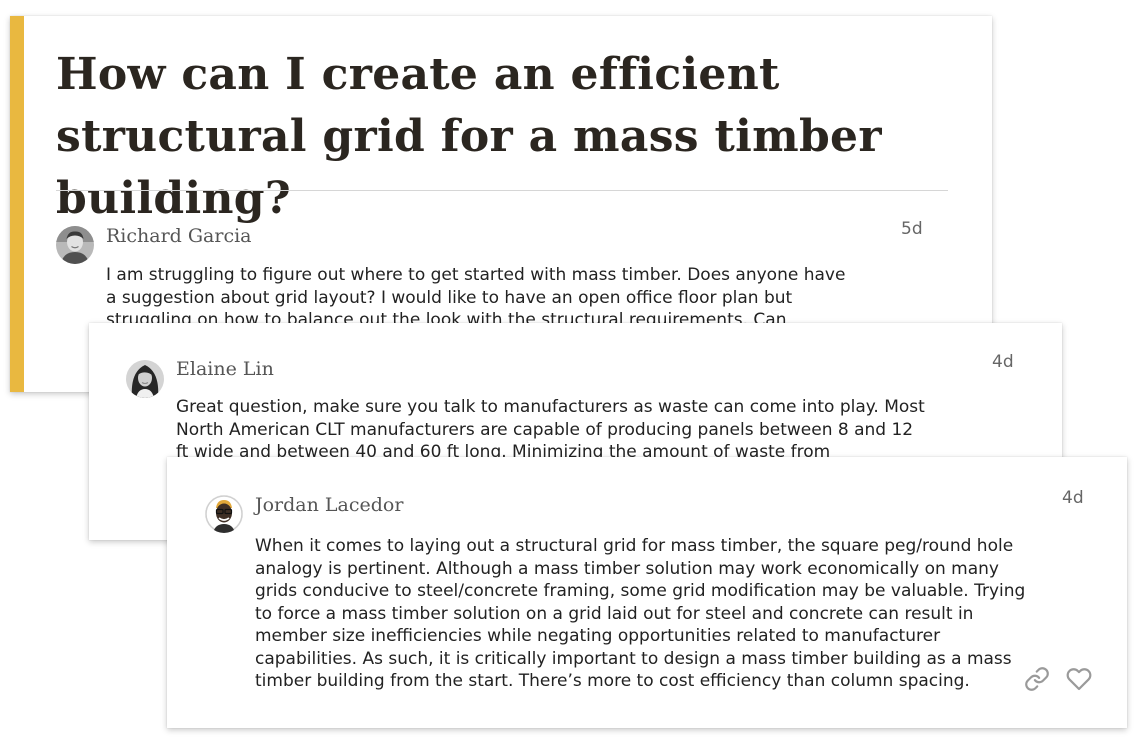 The width and height of the screenshot is (1147, 750). What do you see at coordinates (912, 229) in the screenshot?
I see `post-age: 5d` at bounding box center [912, 229].